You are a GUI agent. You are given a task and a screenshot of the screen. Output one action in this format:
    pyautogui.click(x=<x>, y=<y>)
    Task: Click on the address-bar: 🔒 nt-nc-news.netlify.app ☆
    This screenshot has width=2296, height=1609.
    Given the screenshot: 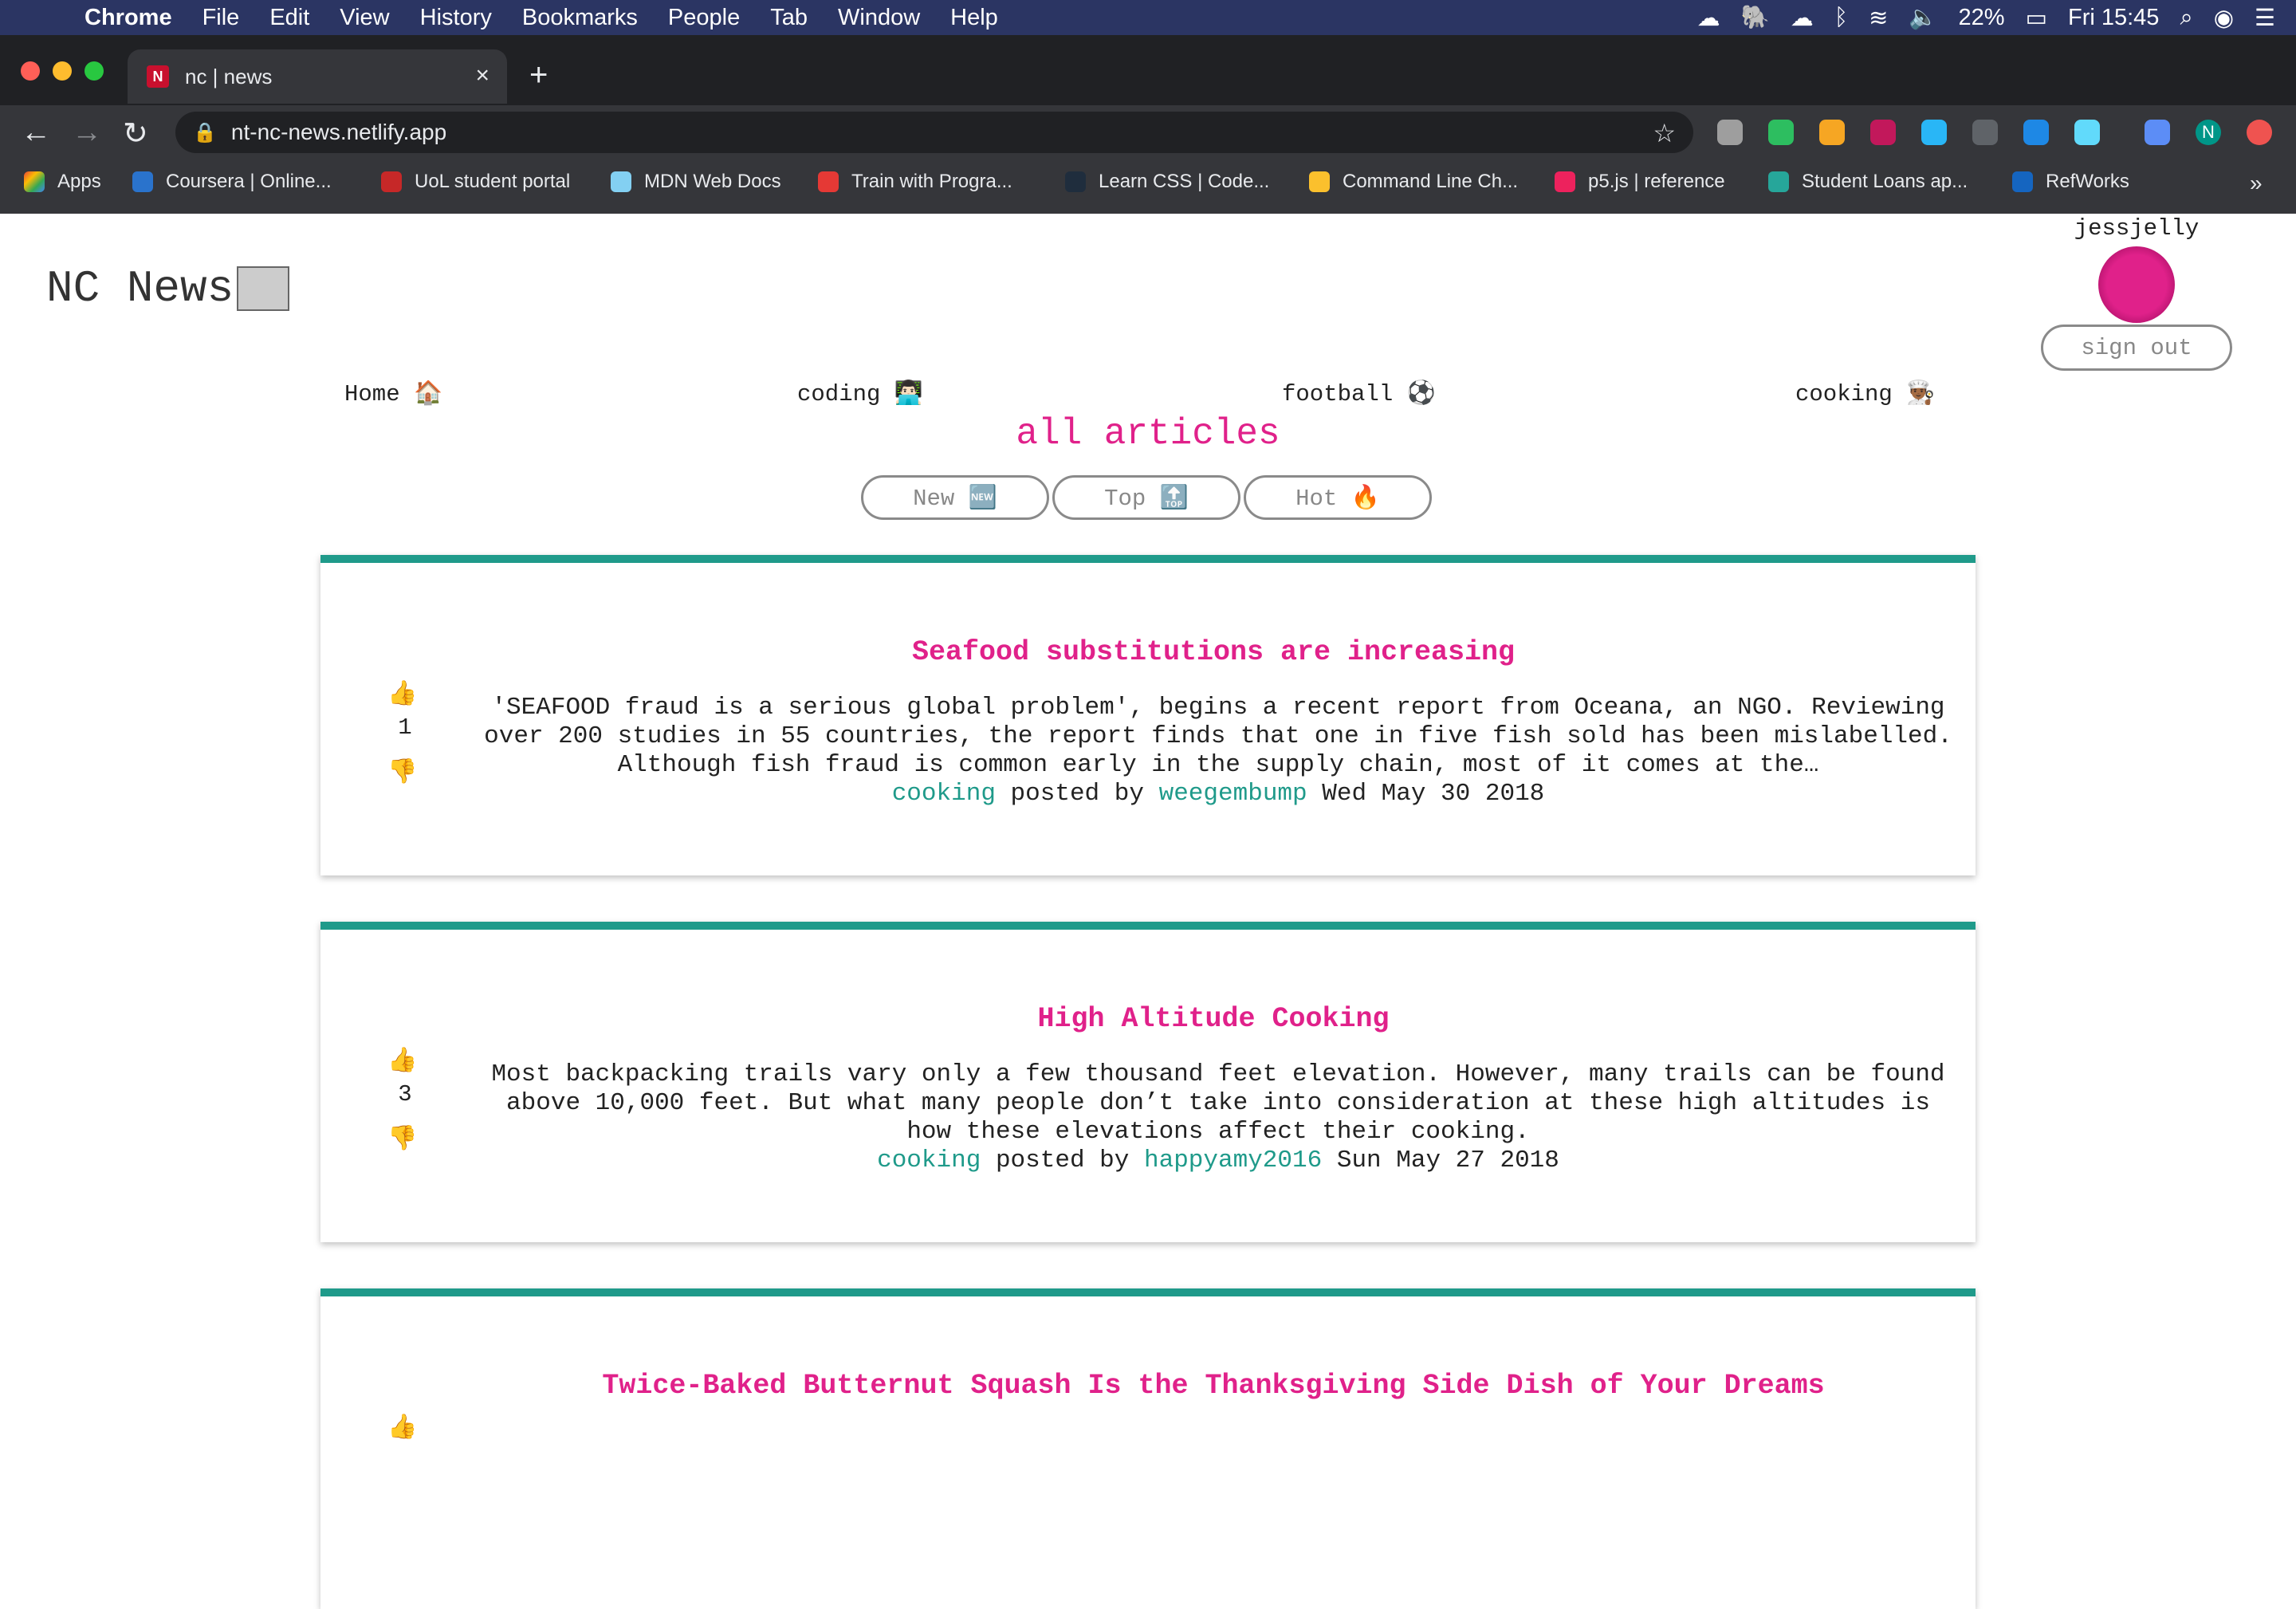 What is the action you would take?
    pyautogui.click(x=934, y=132)
    